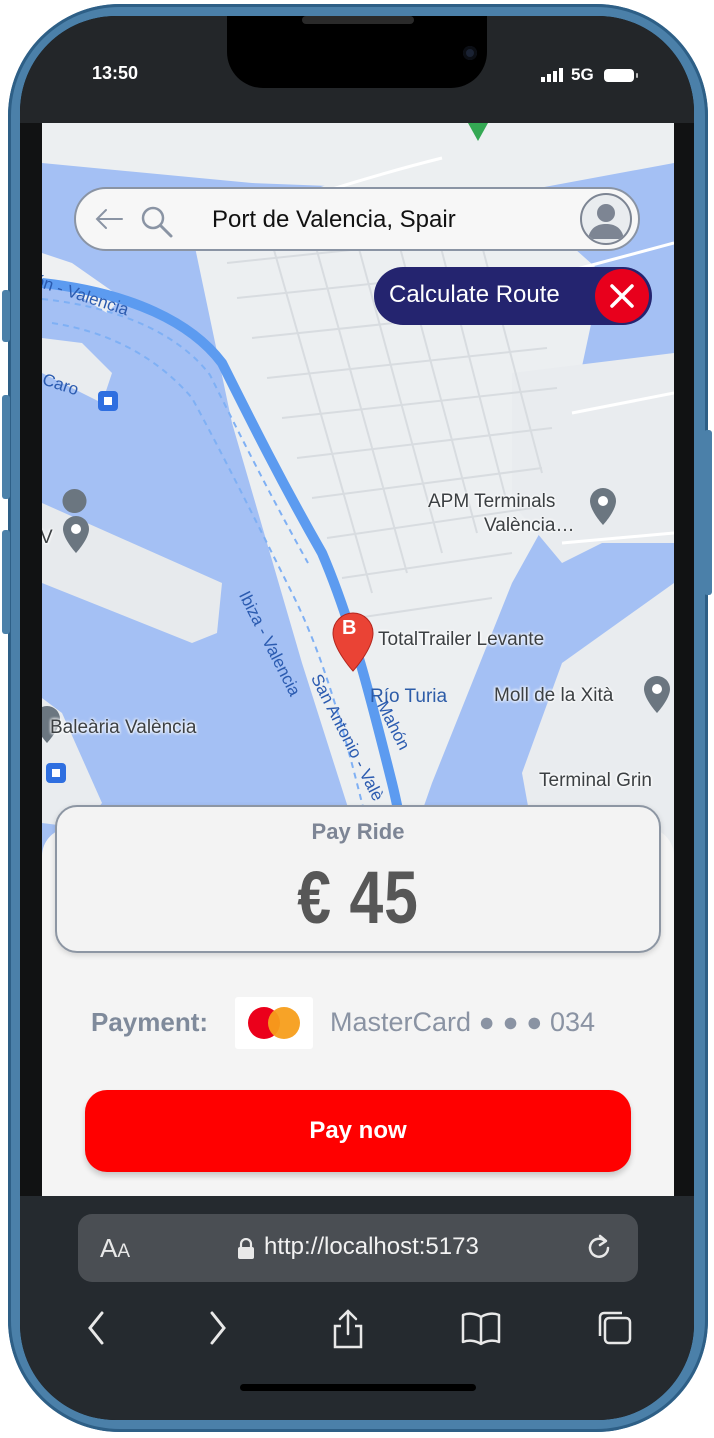 The width and height of the screenshot is (714, 1438). What do you see at coordinates (595, 780) in the screenshot?
I see `map-label-terminal: Terminal Grin` at bounding box center [595, 780].